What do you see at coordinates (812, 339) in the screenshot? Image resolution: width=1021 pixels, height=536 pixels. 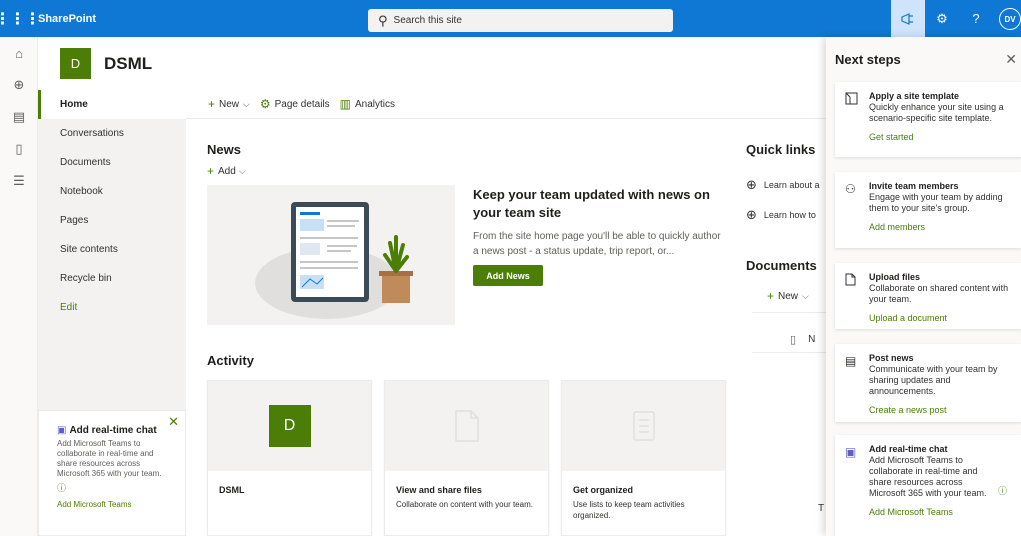 I see `name-column-label: N` at bounding box center [812, 339].